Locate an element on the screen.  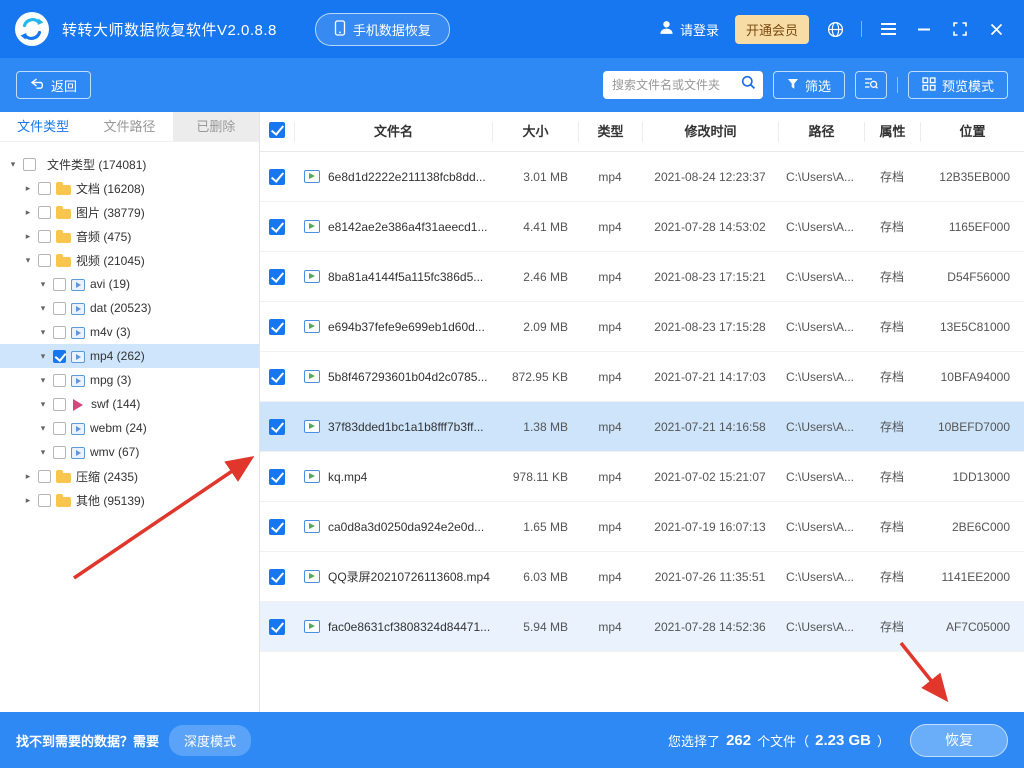
tree-item: ▾ 文件类型 (174081) is located at coordinates (129, 164).